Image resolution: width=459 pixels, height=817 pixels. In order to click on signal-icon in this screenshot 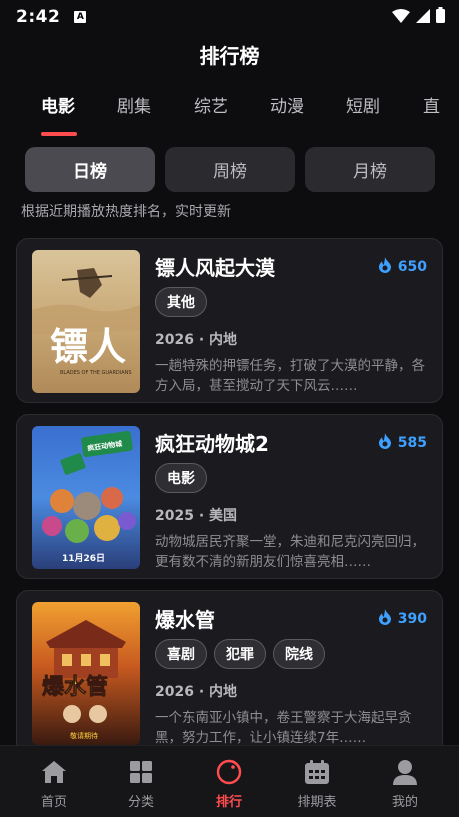, I will do `click(423, 17)`.